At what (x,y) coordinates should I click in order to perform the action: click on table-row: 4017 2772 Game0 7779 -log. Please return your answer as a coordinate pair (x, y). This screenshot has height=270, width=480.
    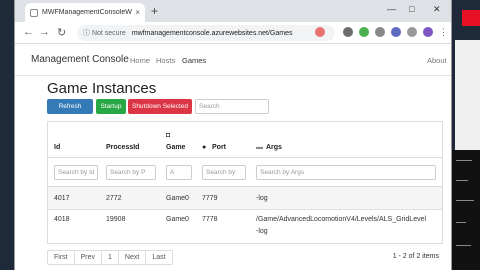
    Looking at the image, I should click on (245, 198).